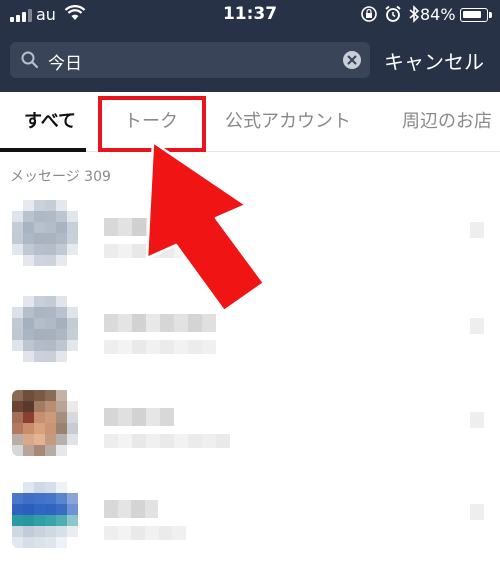 The width and height of the screenshot is (500, 569). I want to click on rotation-lock-icon, so click(369, 14).